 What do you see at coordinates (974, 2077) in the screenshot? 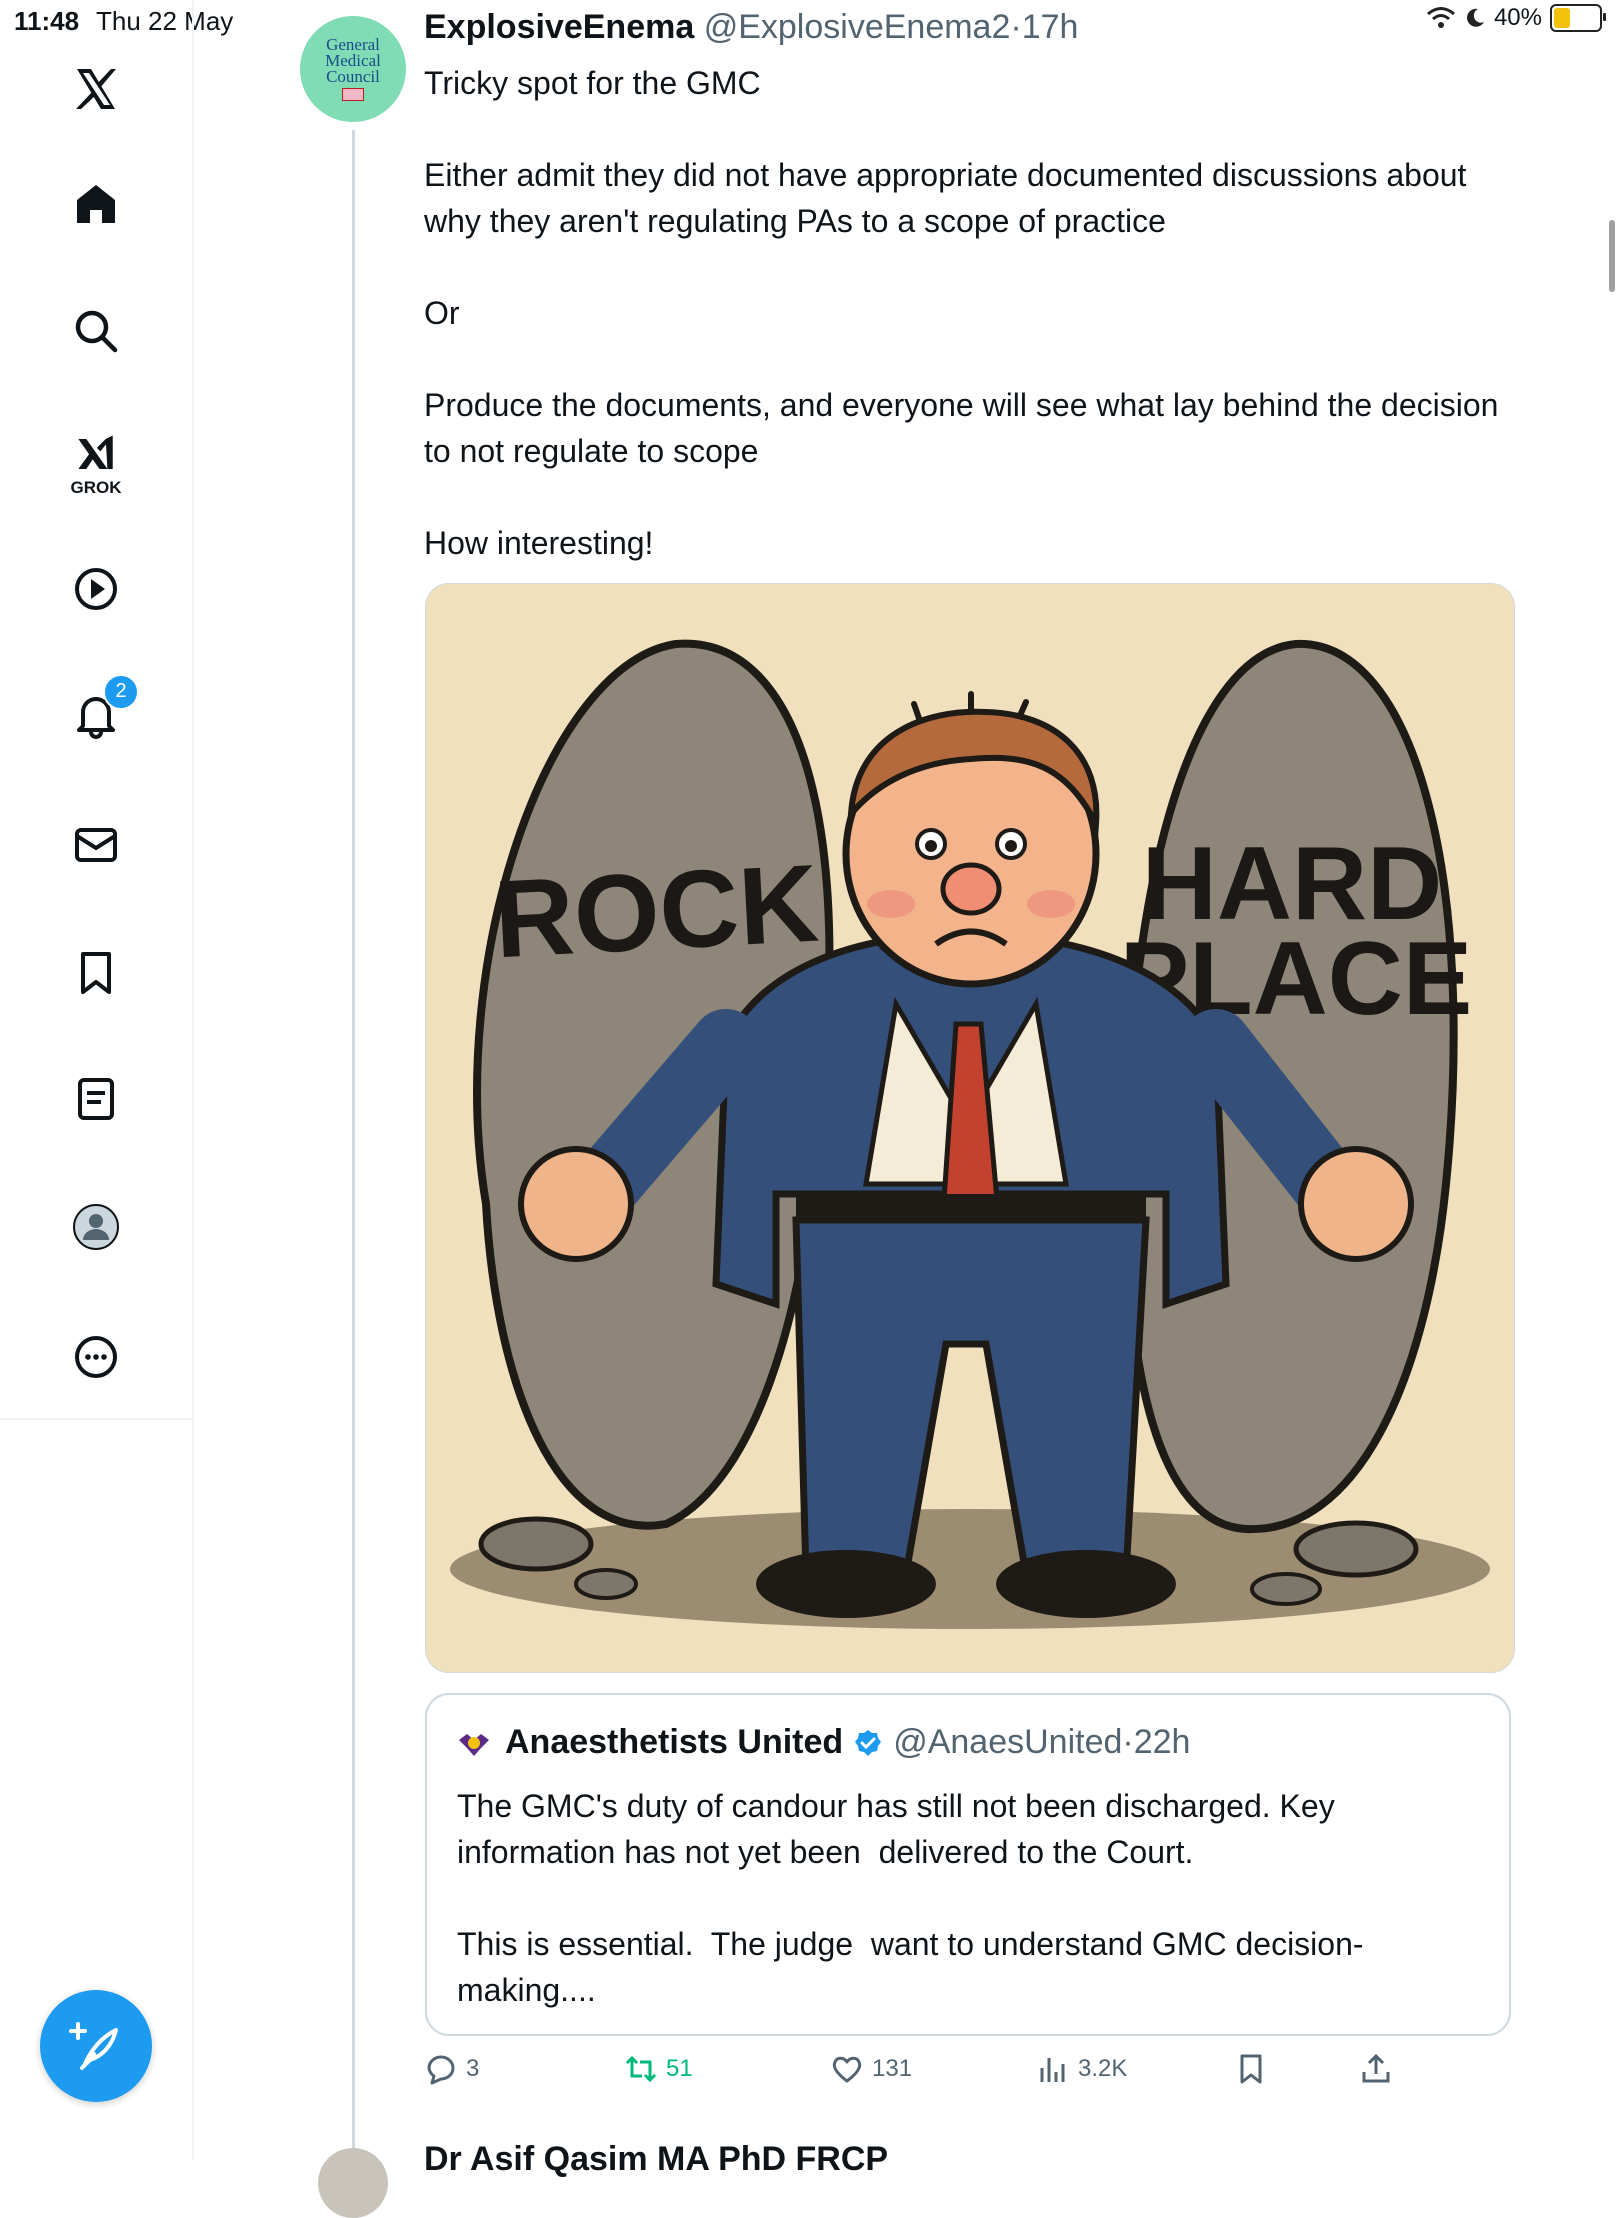
I see `tweet-actions: 3 51 131 3.2K` at bounding box center [974, 2077].